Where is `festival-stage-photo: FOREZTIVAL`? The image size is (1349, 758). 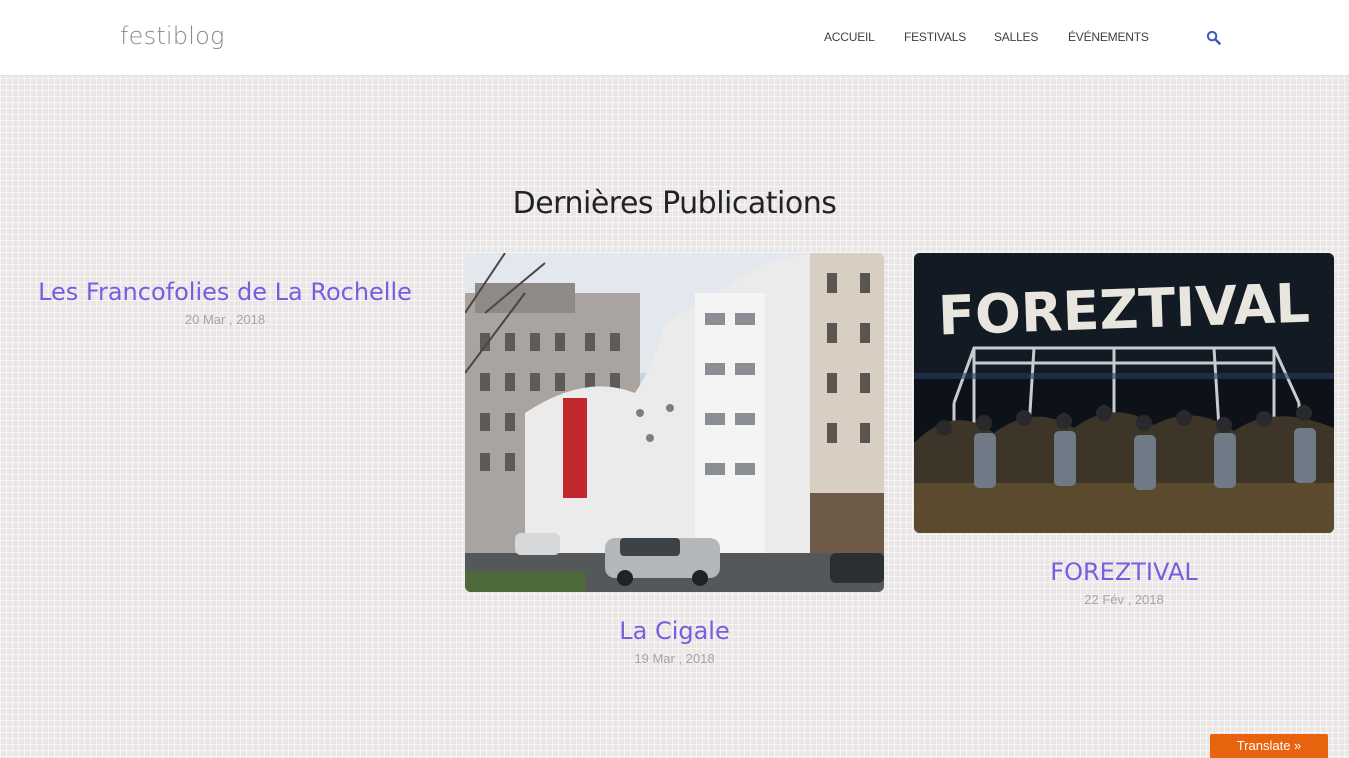 festival-stage-photo: FOREZTIVAL is located at coordinates (1124, 393).